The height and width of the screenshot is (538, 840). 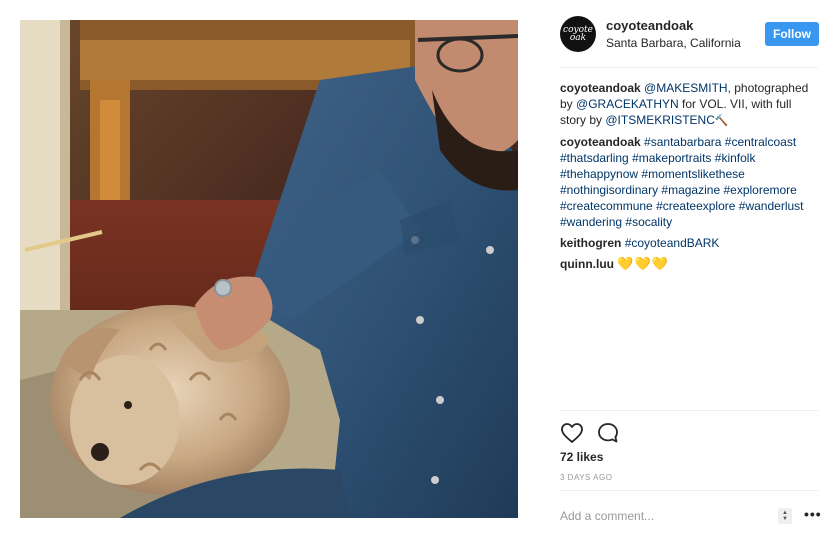 I want to click on comment-icon, so click(x=608, y=433).